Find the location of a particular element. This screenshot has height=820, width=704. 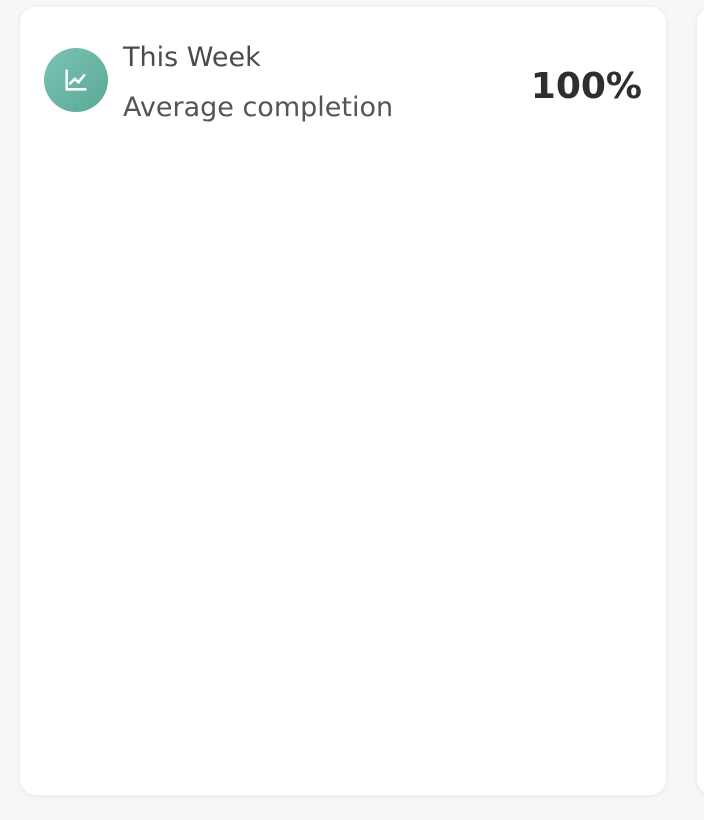

line-chart-icon is located at coordinates (76, 80).